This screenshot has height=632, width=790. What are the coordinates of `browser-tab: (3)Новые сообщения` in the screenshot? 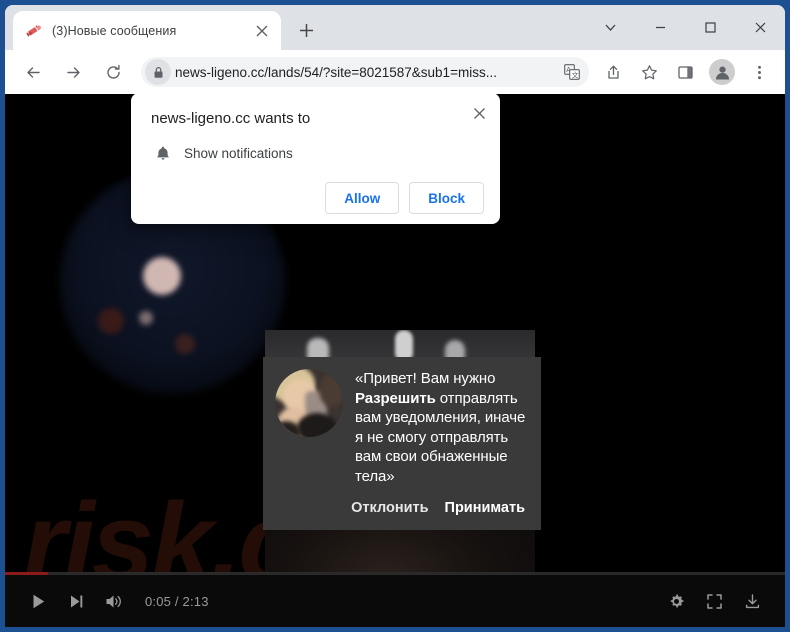 It's located at (147, 30).